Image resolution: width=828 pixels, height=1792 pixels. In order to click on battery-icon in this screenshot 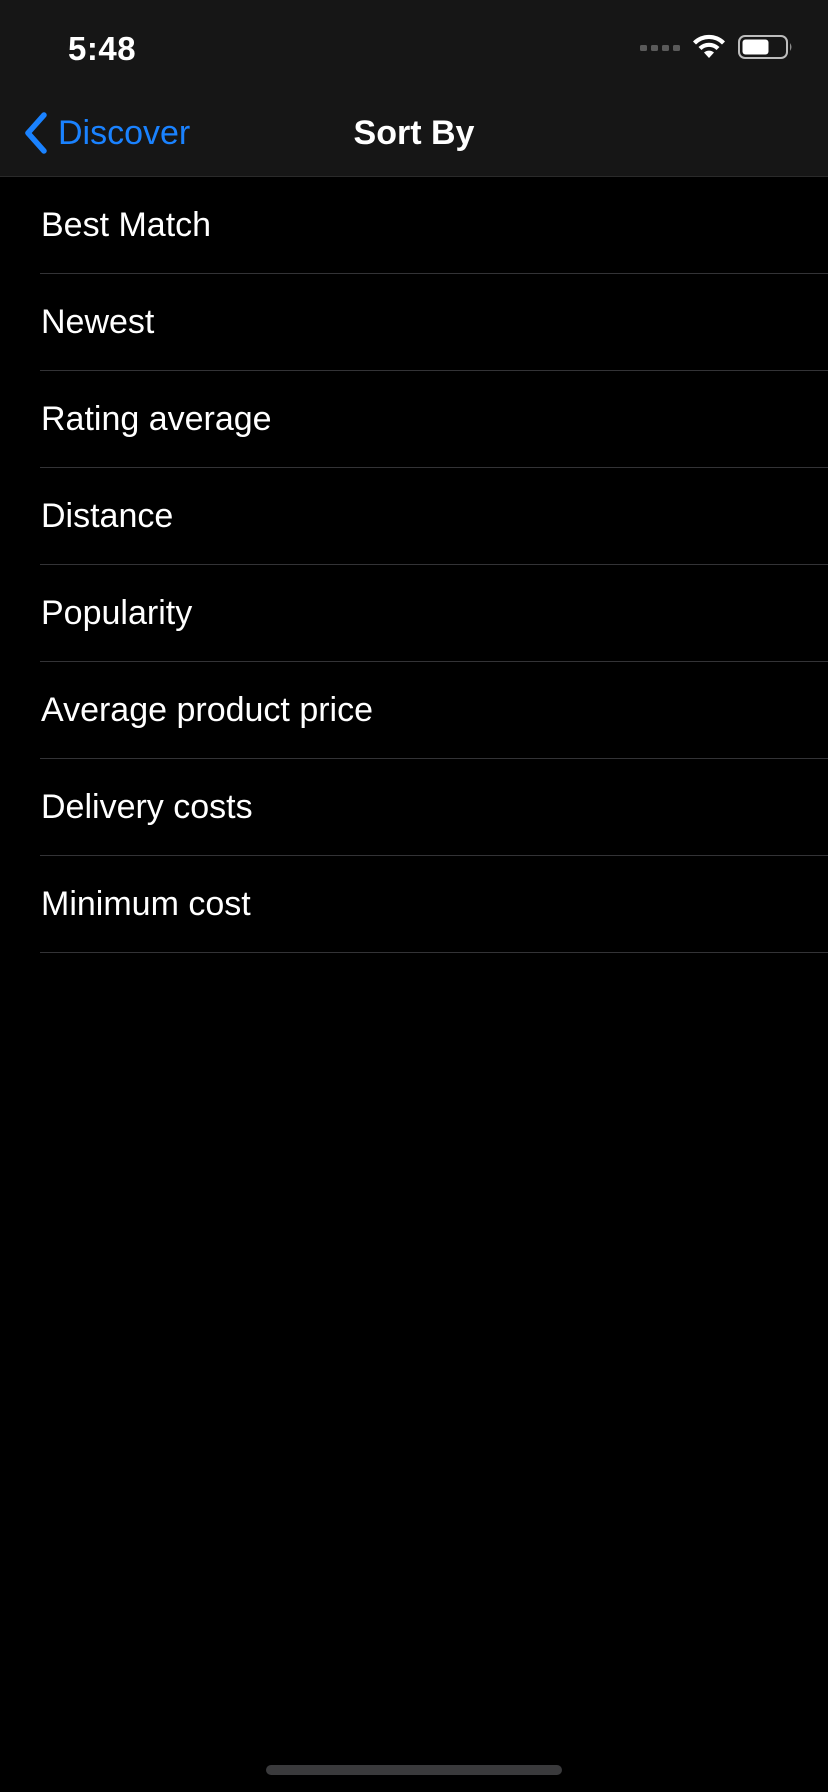, I will do `click(765, 47)`.